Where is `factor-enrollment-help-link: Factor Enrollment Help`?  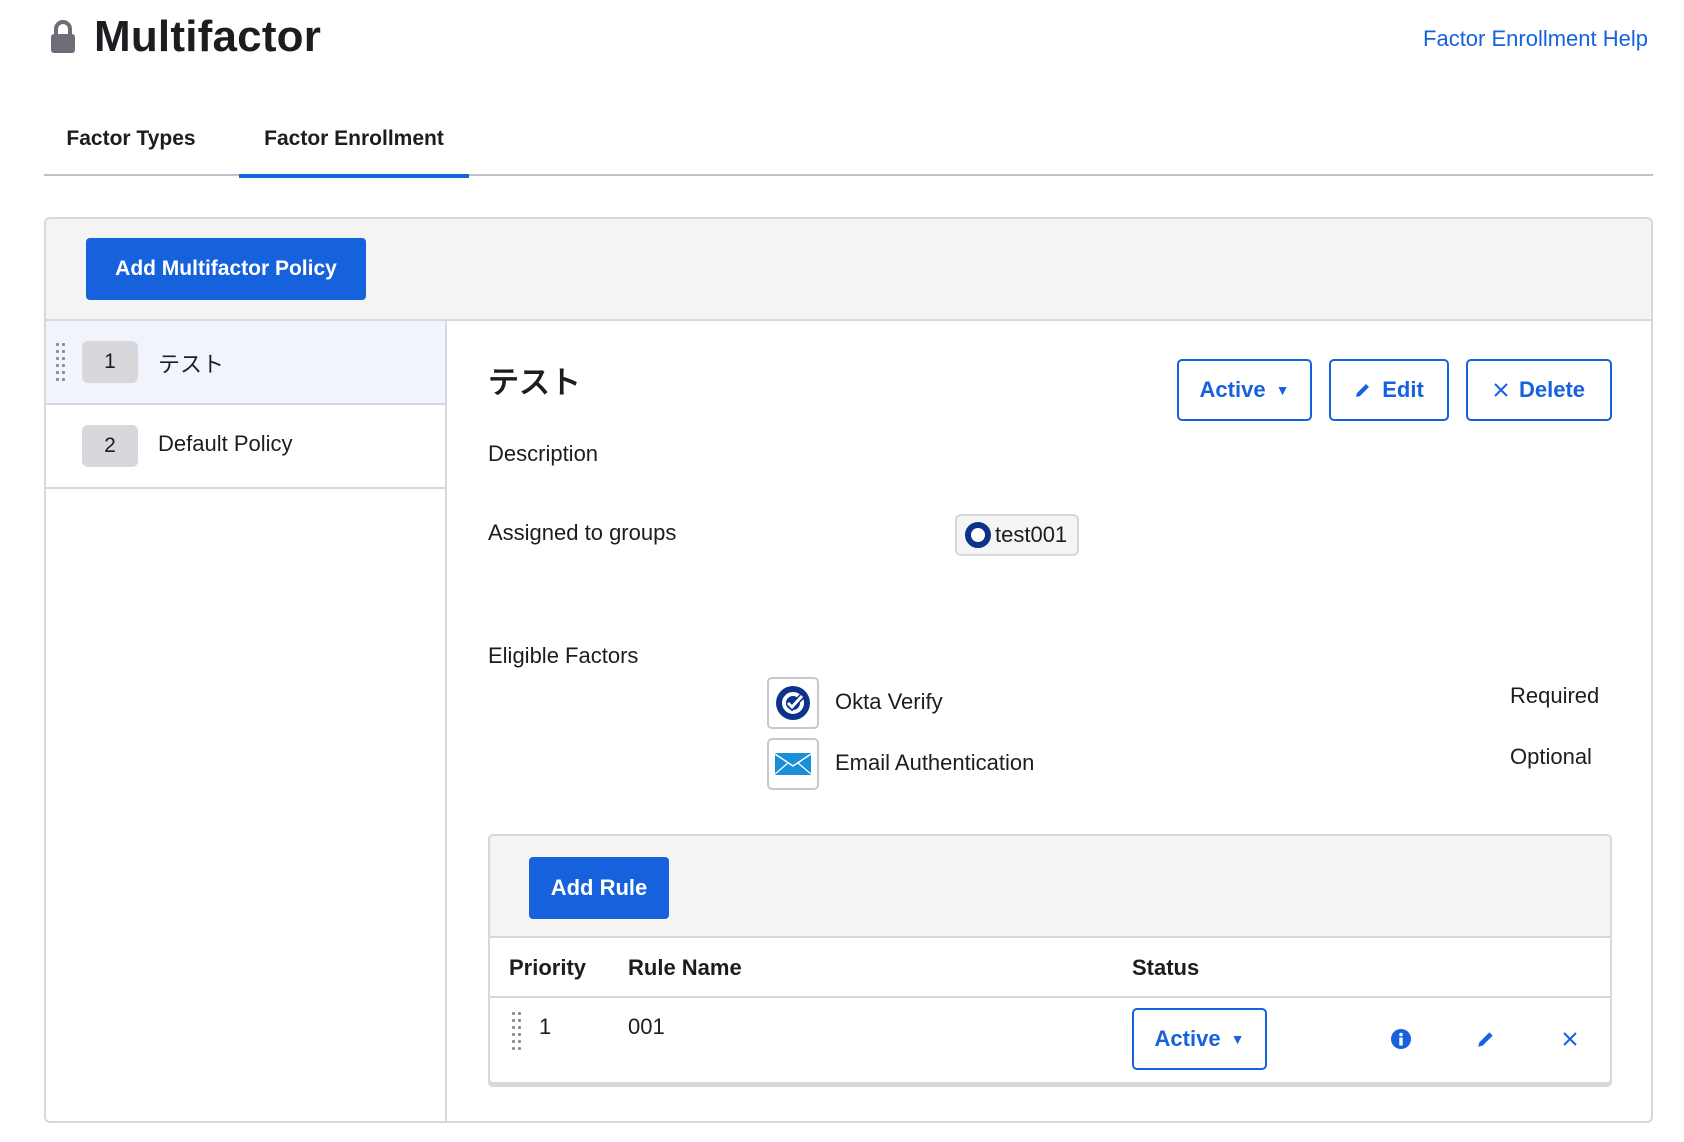 factor-enrollment-help-link: Factor Enrollment Help is located at coordinates (1535, 39).